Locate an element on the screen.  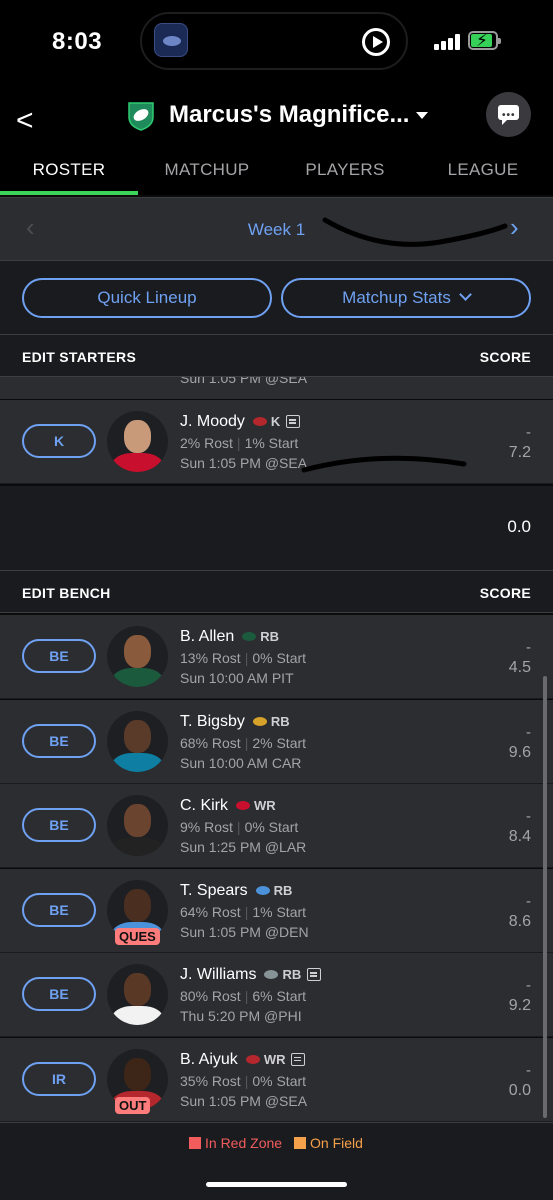
chat-icon: ••• is located at coordinates (509, 115).